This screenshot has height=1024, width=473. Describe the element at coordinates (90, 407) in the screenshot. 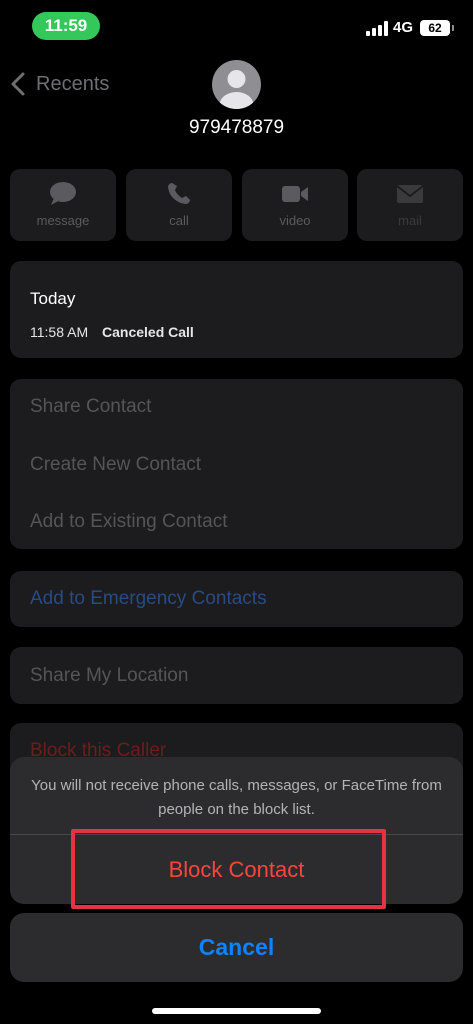

I see `share-contact-item: Share Contact` at that location.